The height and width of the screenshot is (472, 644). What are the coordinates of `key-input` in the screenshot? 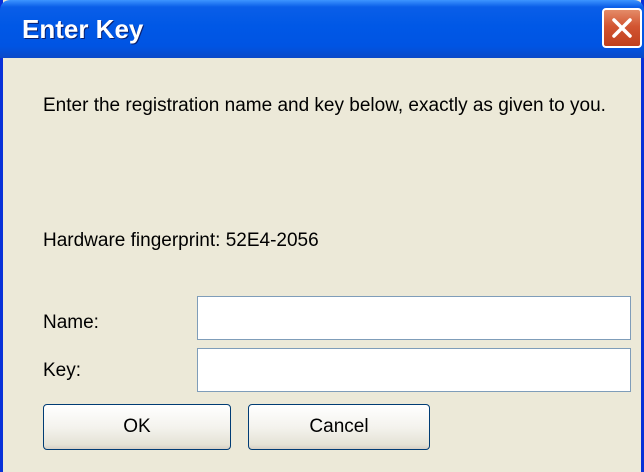 It's located at (414, 370).